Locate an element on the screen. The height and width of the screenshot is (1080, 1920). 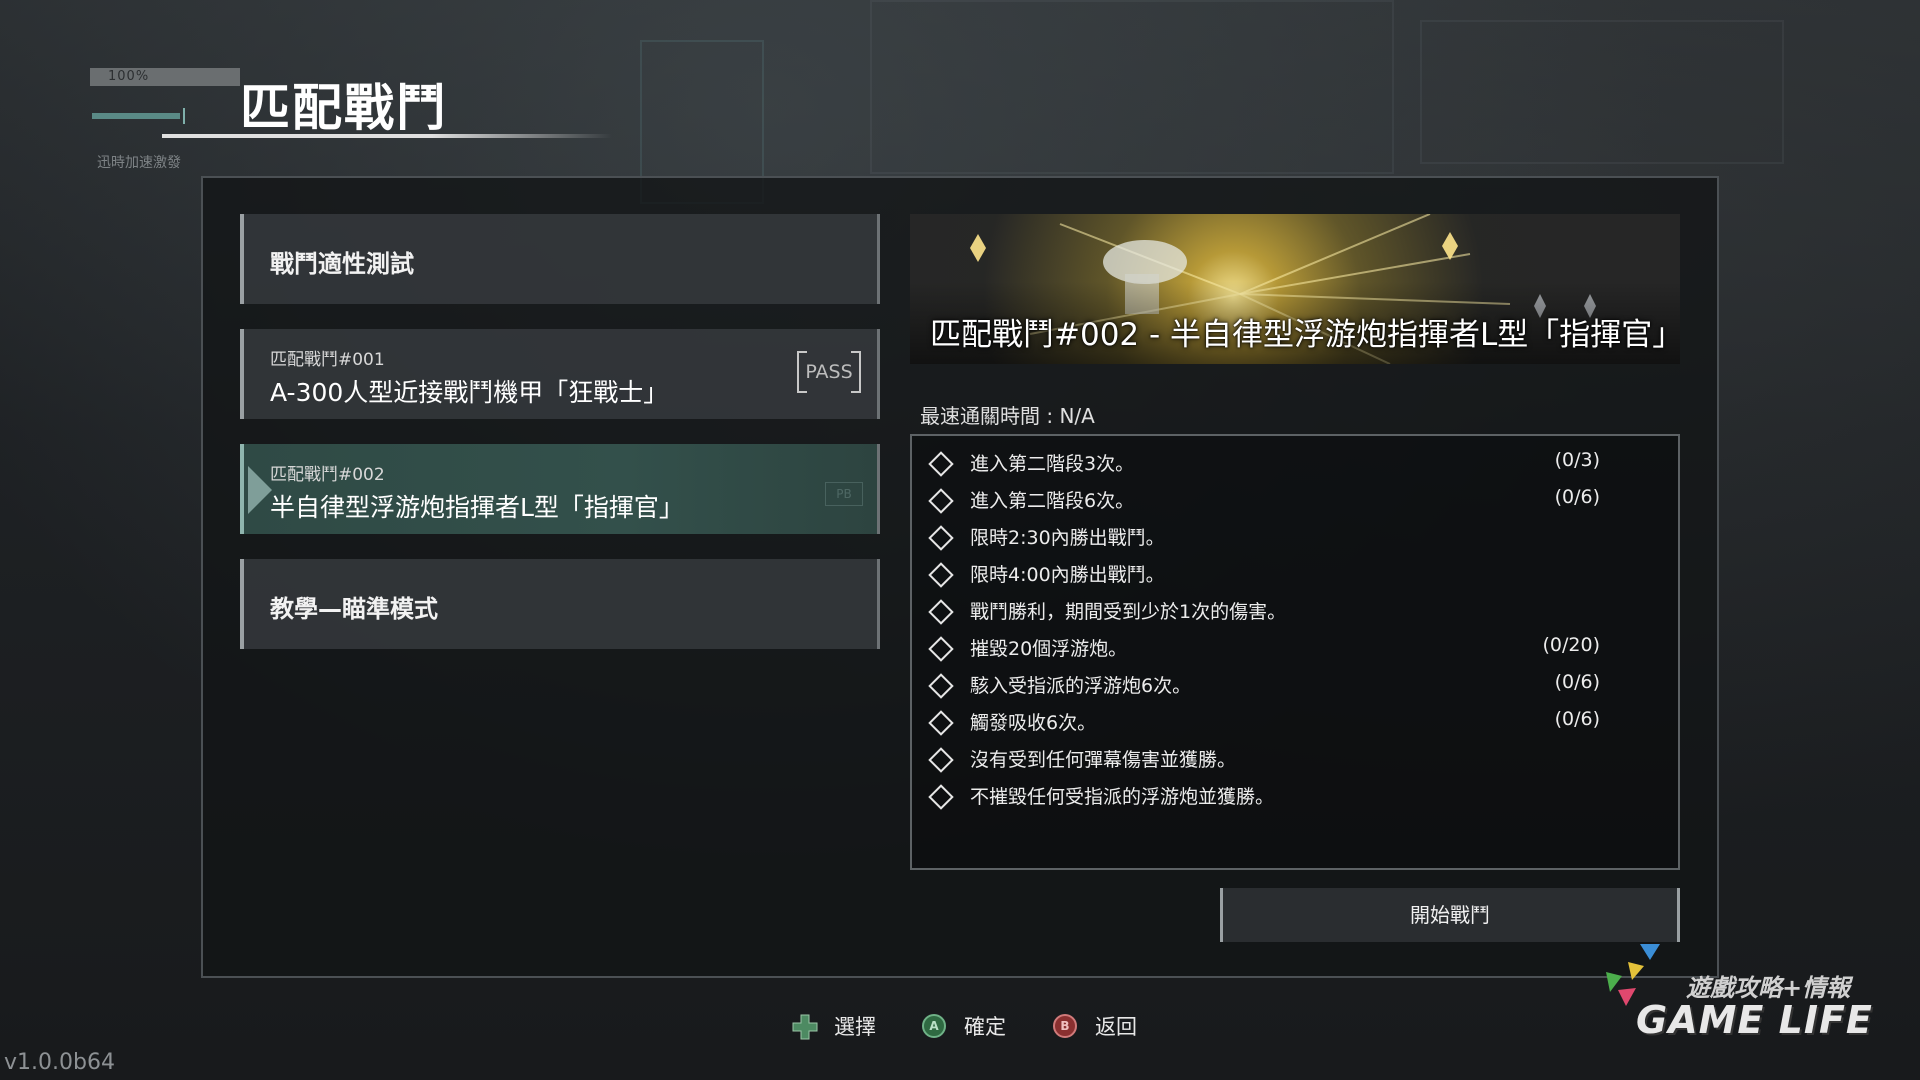
challenge-text: 限時2:30內勝出戰鬥。 is located at coordinates (1067, 538).